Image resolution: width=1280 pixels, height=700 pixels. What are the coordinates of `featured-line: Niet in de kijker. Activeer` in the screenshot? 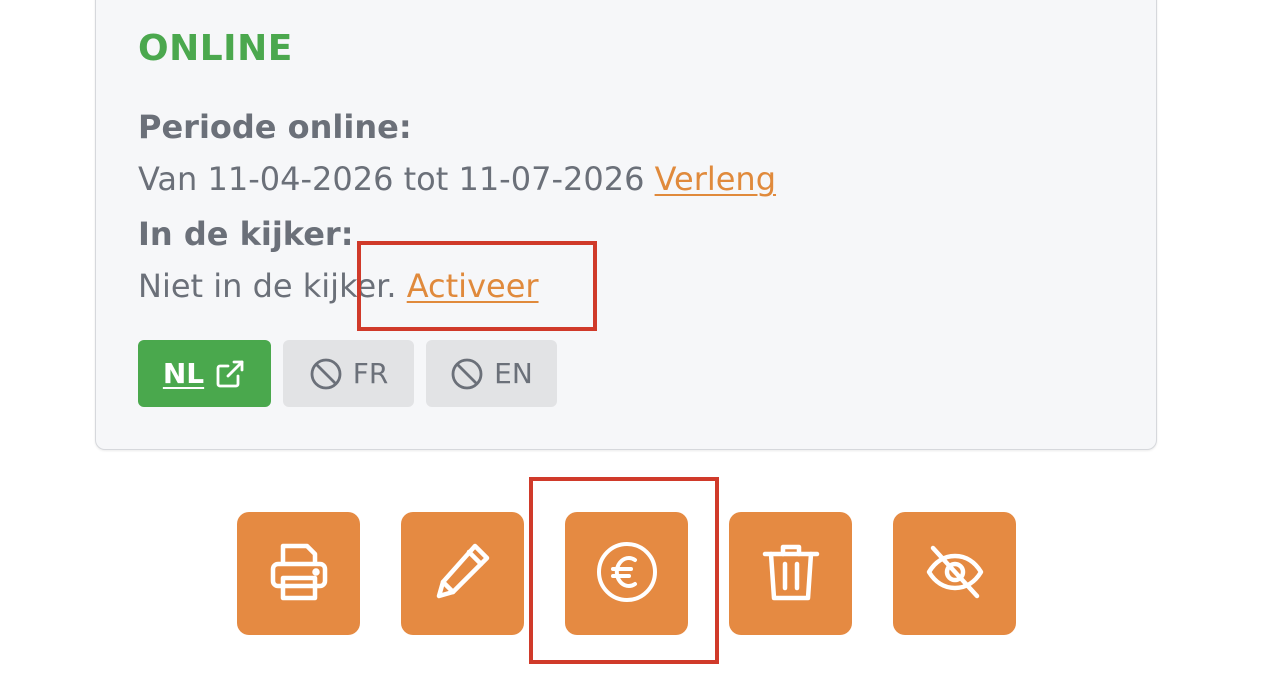 It's located at (338, 286).